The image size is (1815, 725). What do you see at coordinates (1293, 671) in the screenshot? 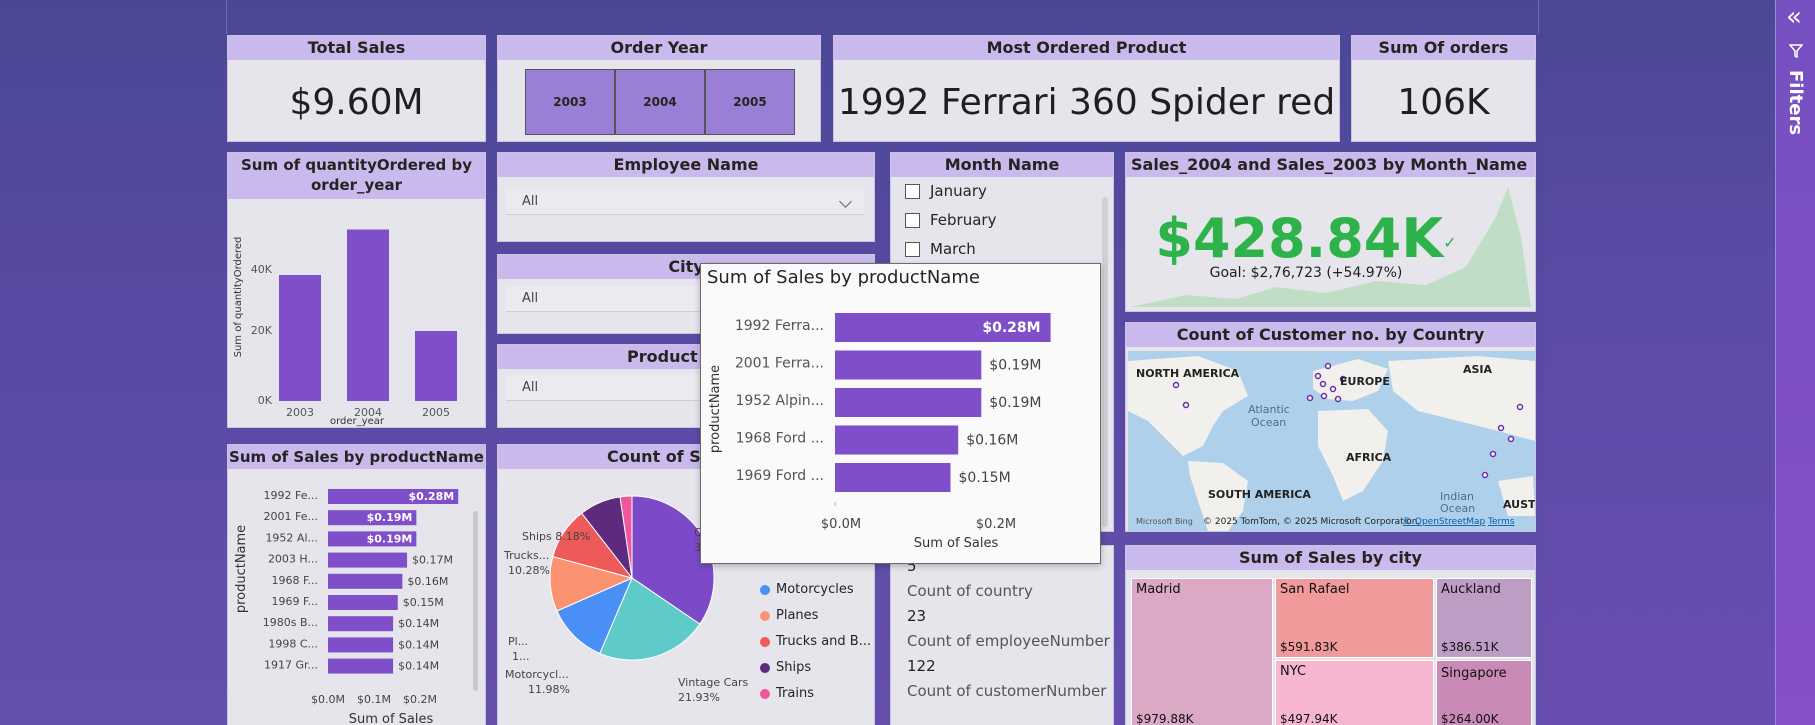
I see `cell-name: NYC` at bounding box center [1293, 671].